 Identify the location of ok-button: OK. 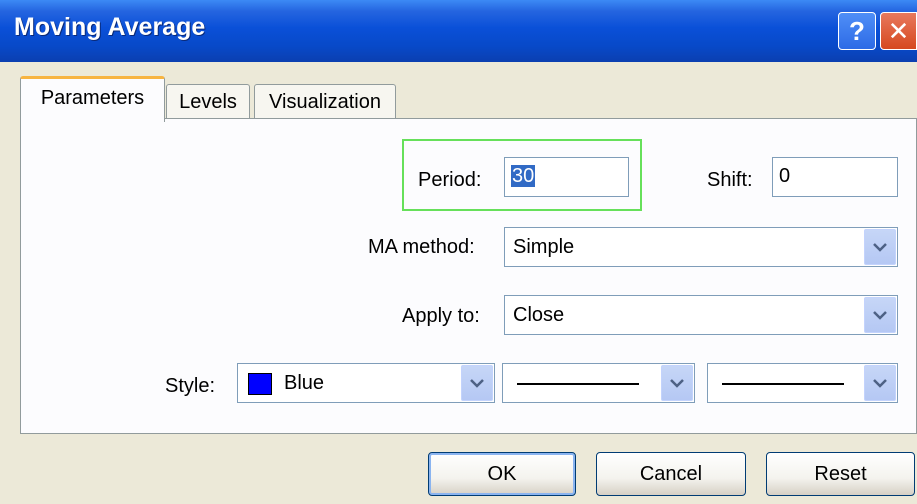
(502, 474).